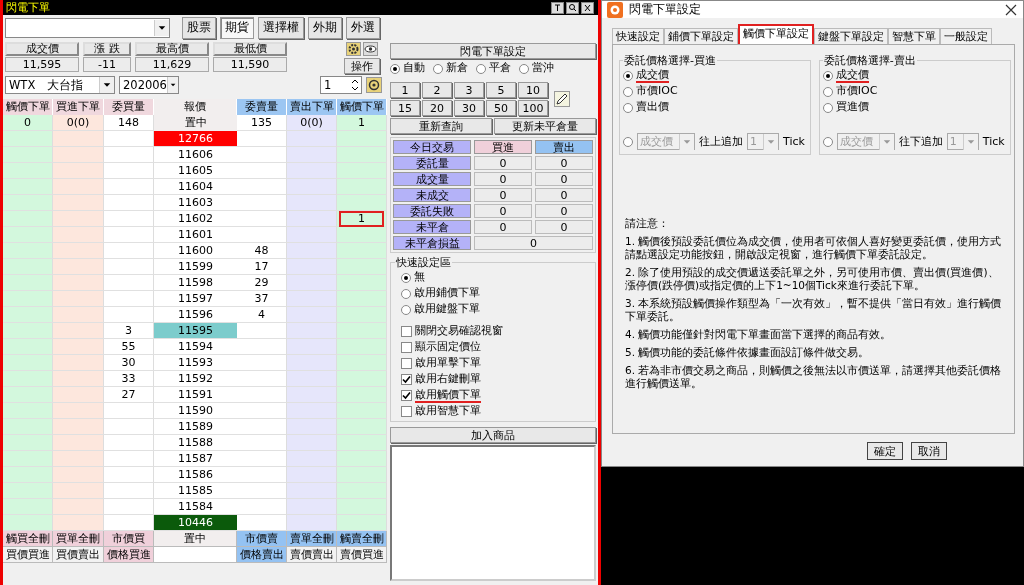 This screenshot has width=1024, height=585. Describe the element at coordinates (195, 491) in the screenshot. I see `price-cell: 11585` at that location.